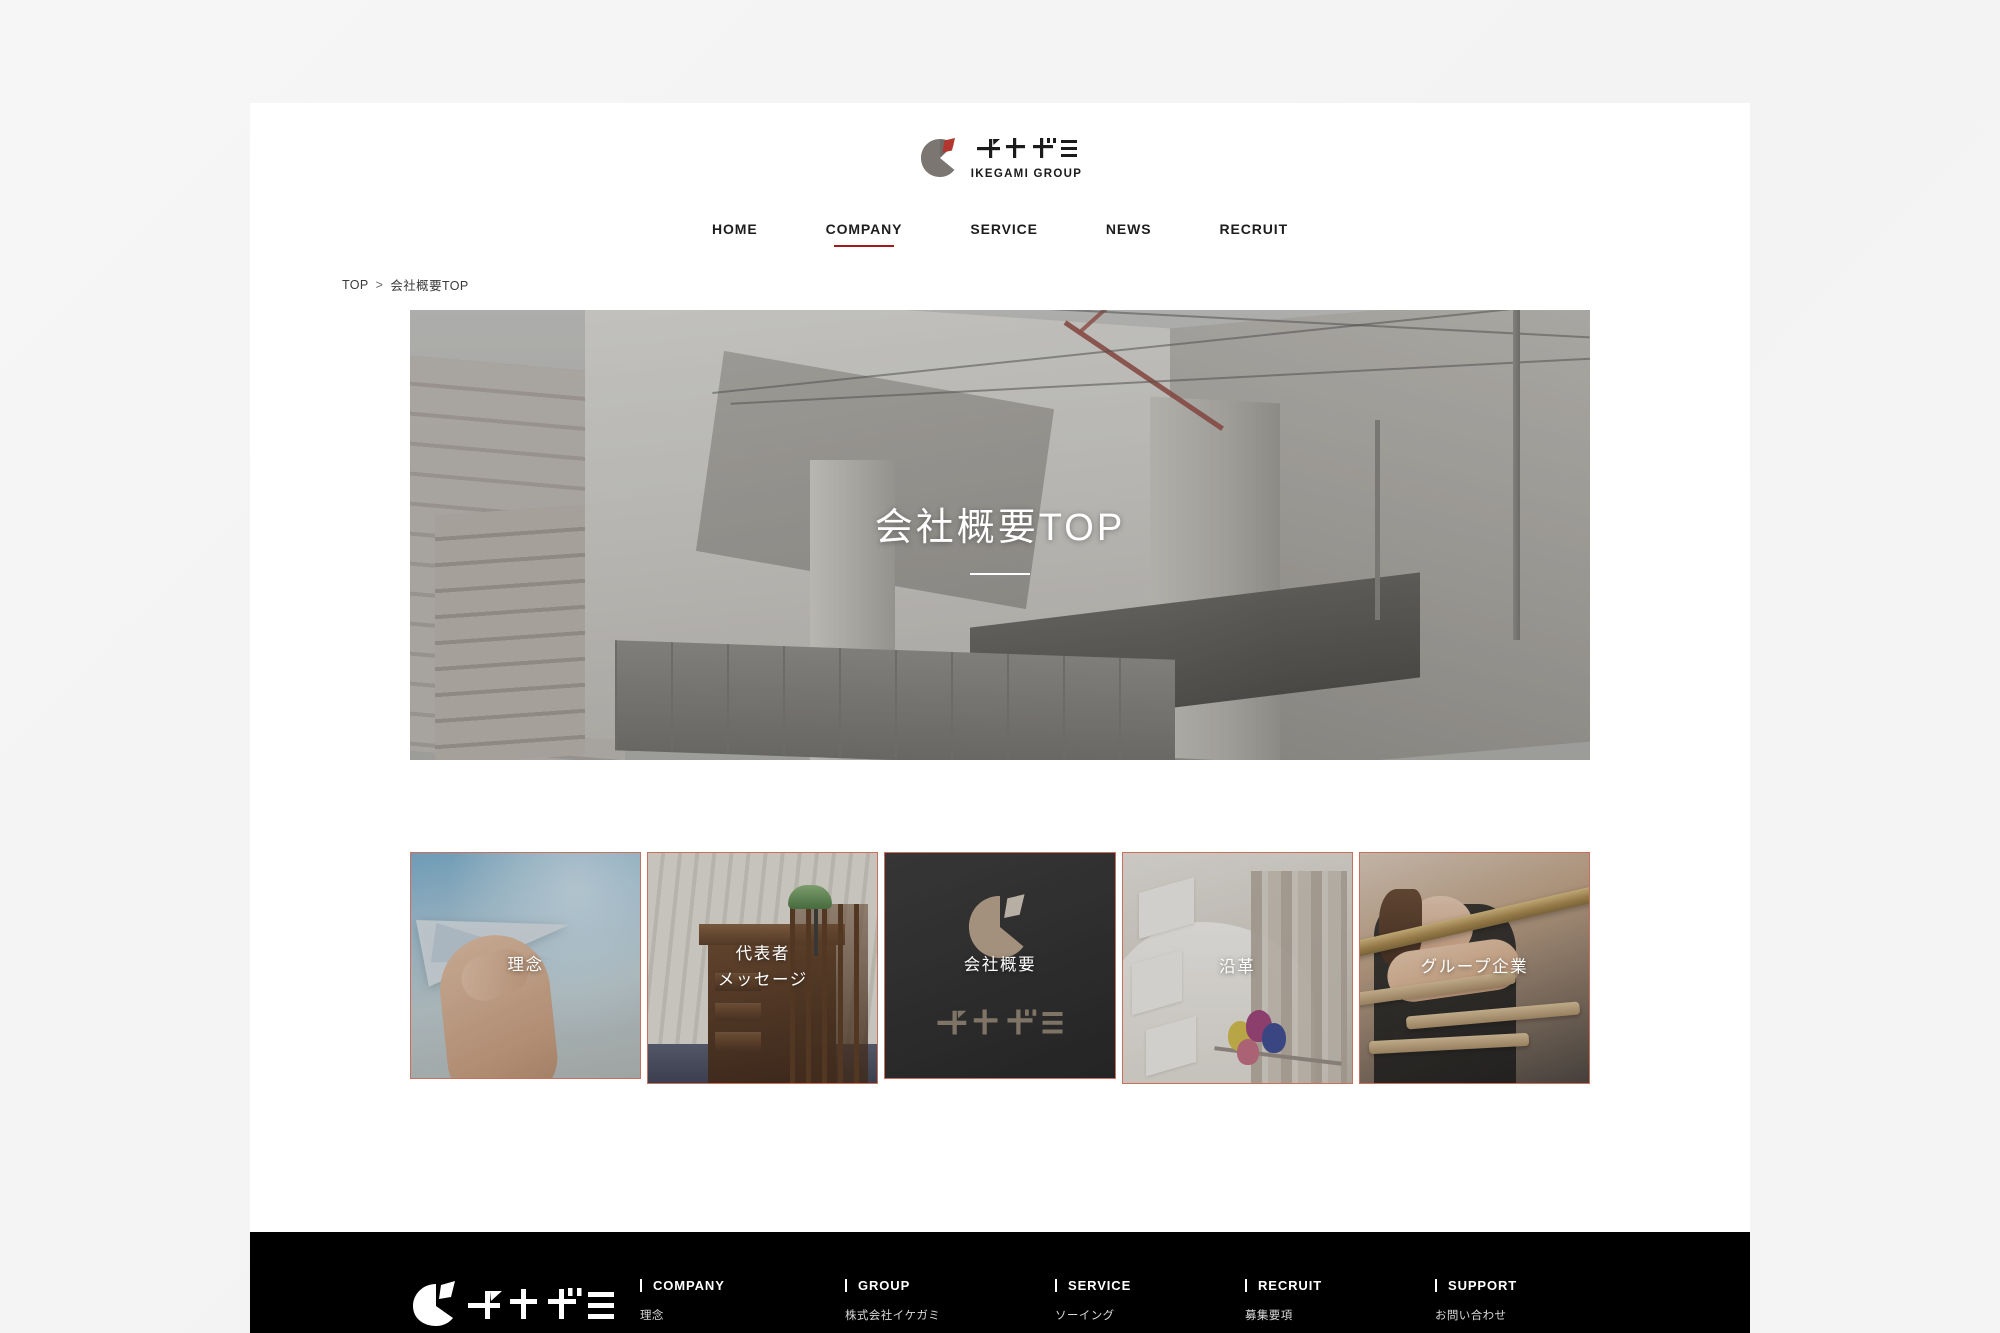  I want to click on nav-item-home: HOME, so click(735, 234).